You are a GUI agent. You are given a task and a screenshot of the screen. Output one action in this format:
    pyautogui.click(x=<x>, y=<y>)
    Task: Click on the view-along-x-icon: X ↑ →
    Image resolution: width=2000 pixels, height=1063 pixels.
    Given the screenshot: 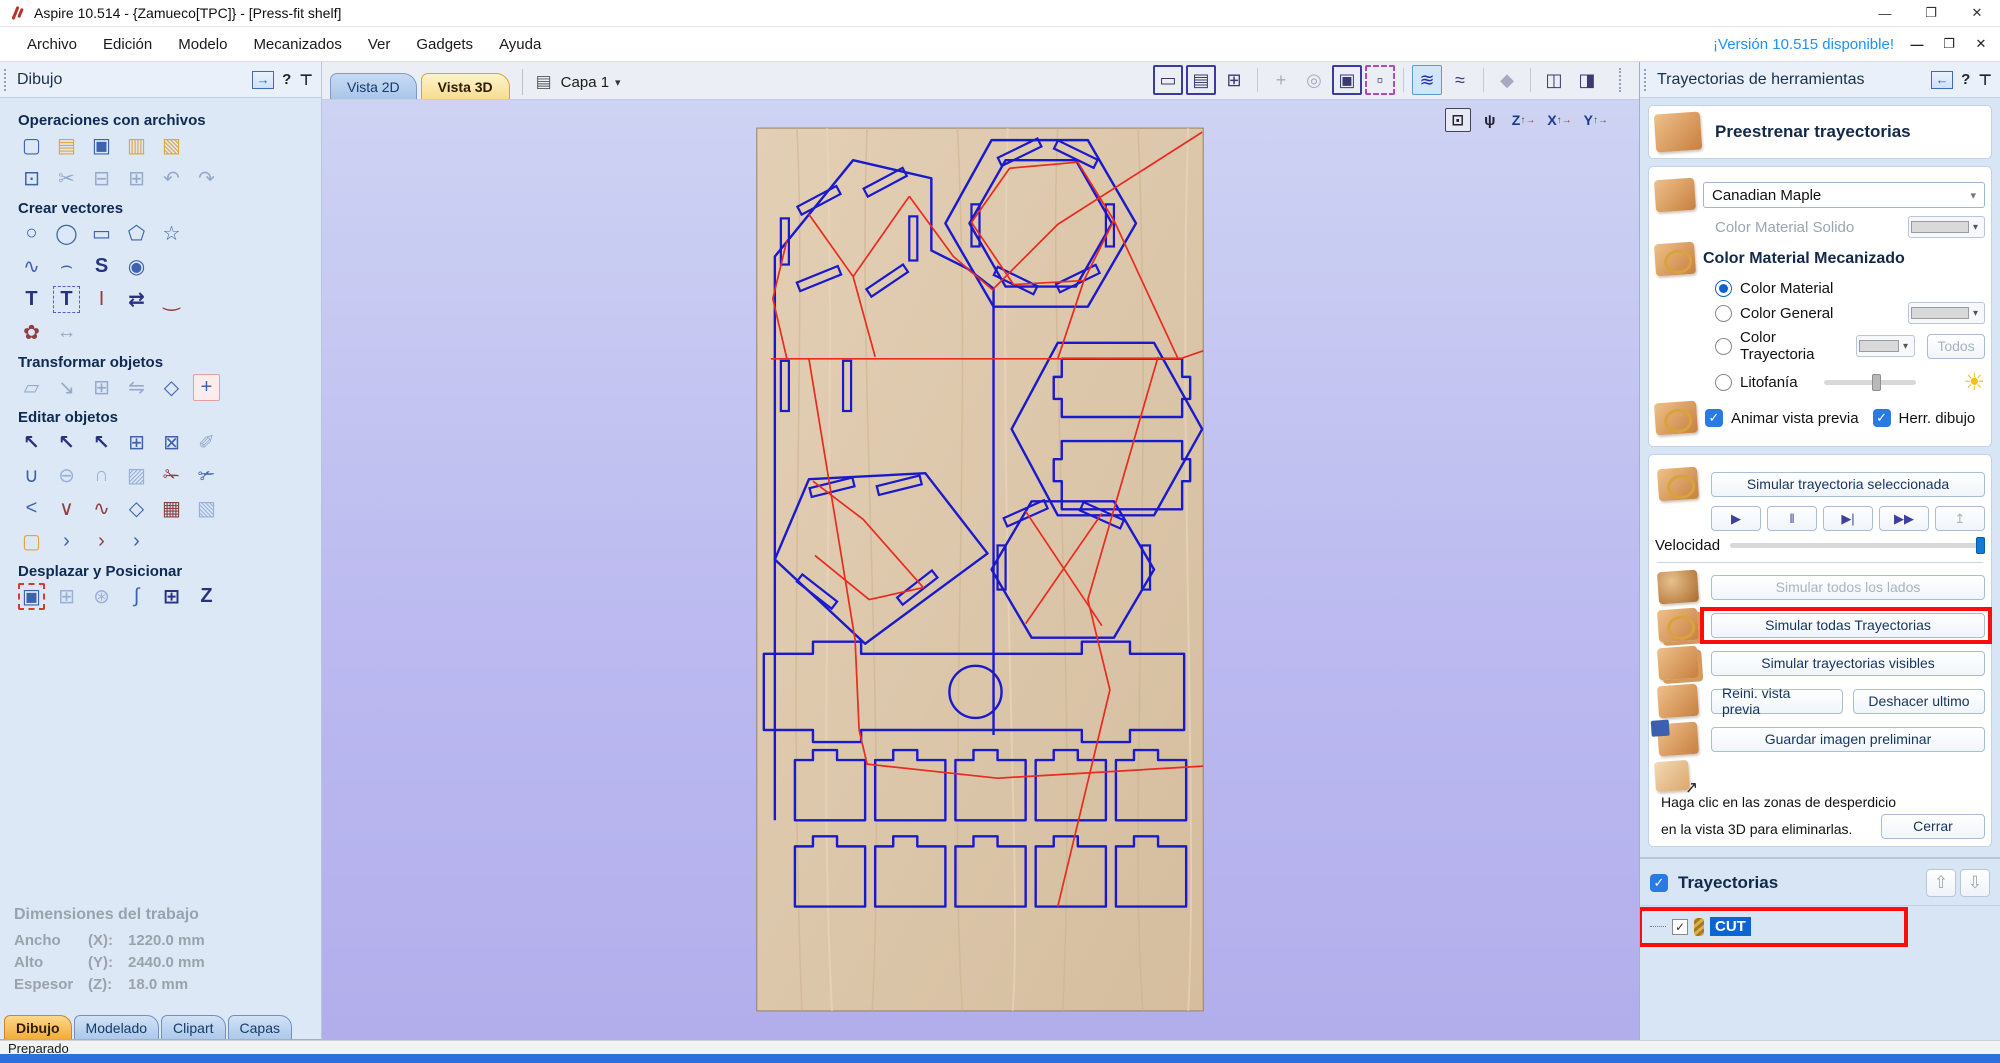 What is the action you would take?
    pyautogui.click(x=1559, y=120)
    